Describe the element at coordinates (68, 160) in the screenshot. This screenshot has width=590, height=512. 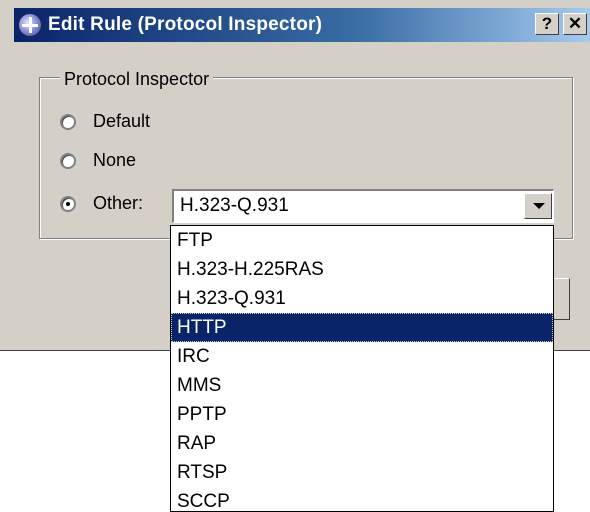
I see `radio-none-circle` at that location.